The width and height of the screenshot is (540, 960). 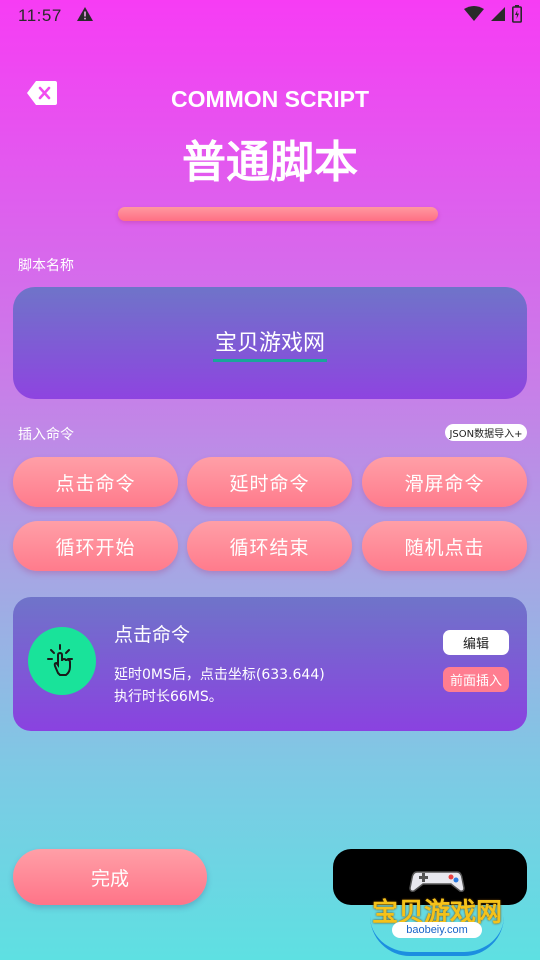 I want to click on wifi-icon, so click(x=474, y=16).